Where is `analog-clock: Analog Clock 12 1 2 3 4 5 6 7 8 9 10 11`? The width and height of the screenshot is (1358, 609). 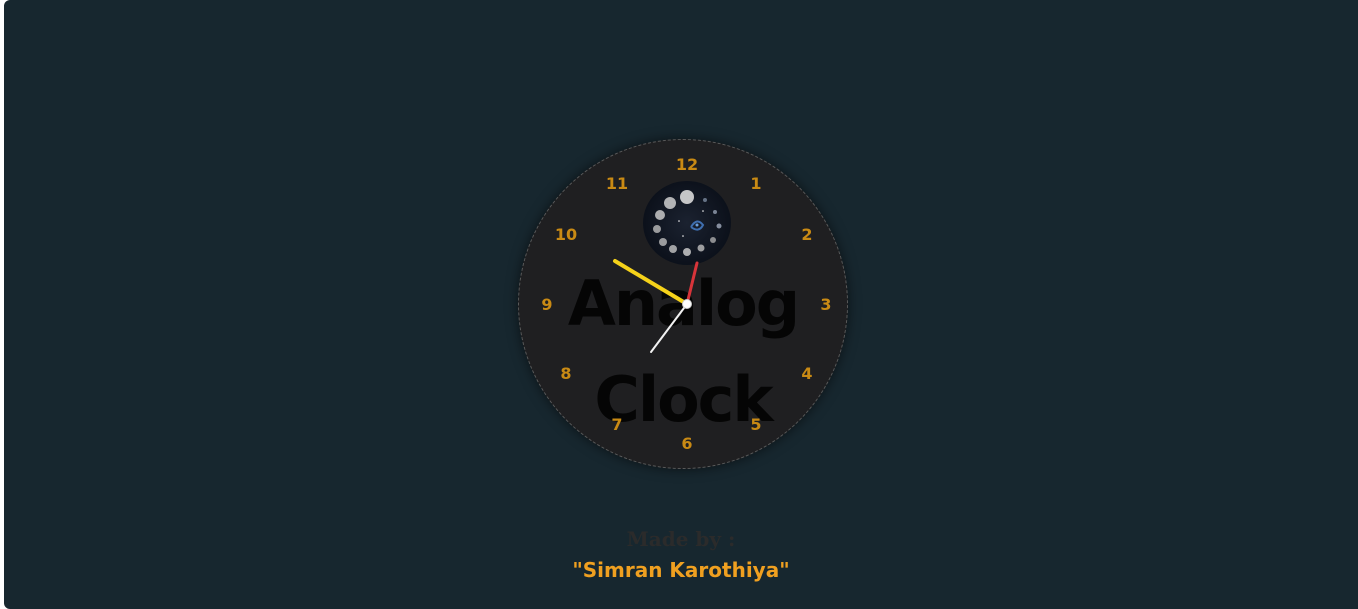 analog-clock: Analog Clock 12 1 2 3 4 5 6 7 8 9 10 11 is located at coordinates (683, 304).